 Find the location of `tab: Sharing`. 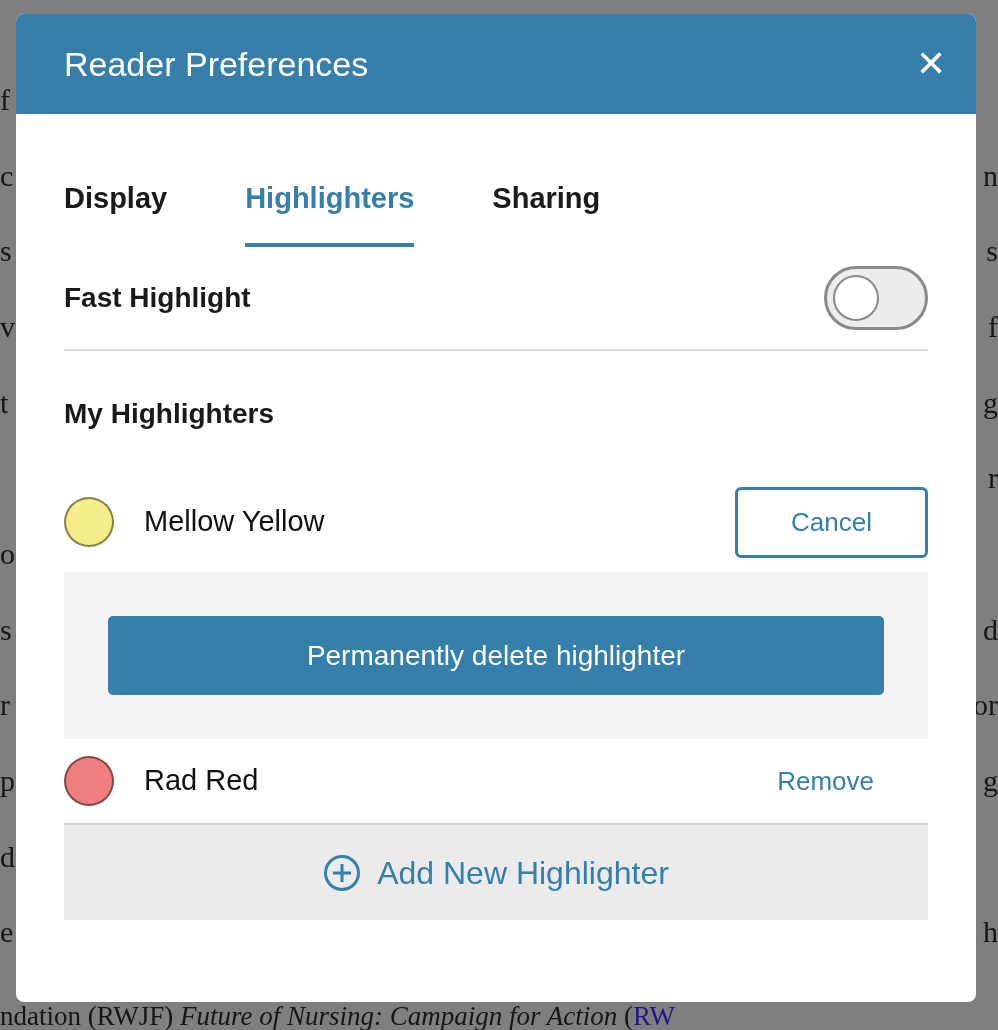

tab: Sharing is located at coordinates (546, 207).